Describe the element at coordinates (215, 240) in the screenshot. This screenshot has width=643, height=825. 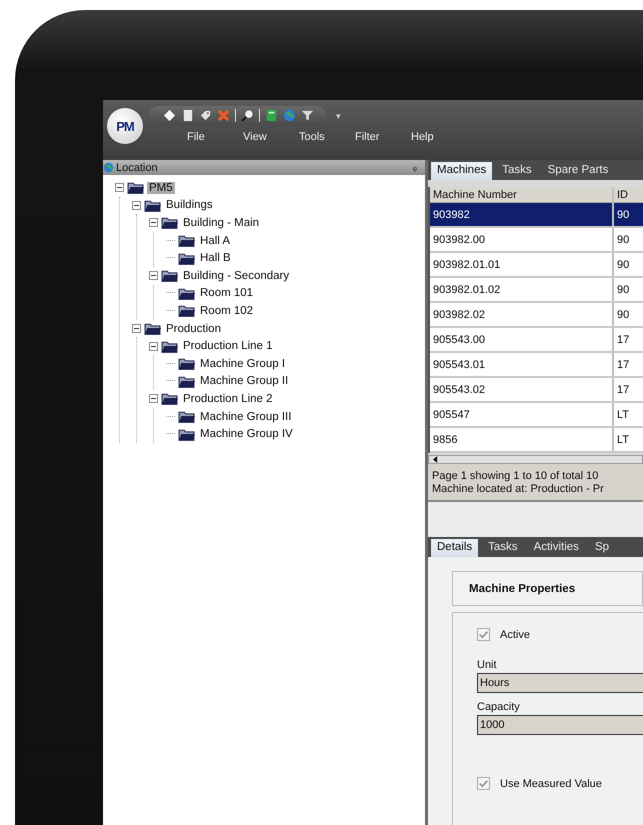
I see `tree-item: Hall A` at that location.